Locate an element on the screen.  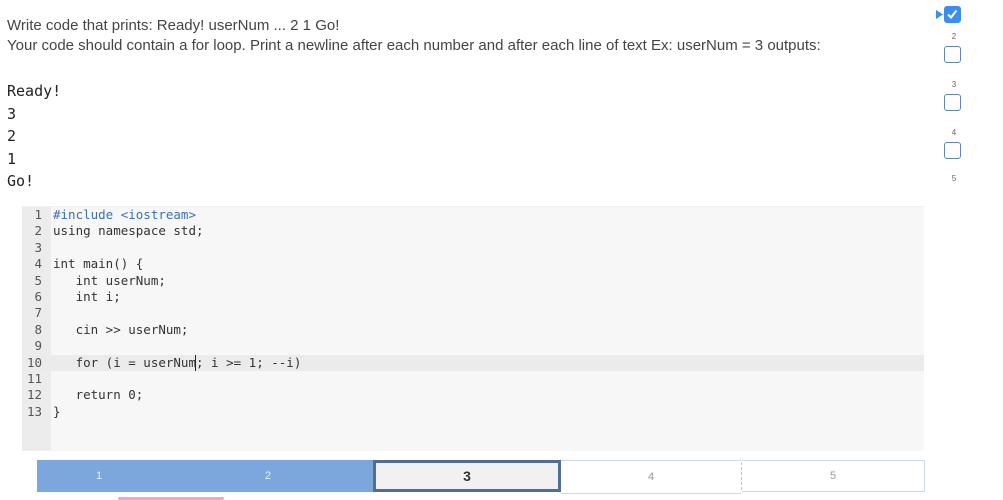
code-line-active: 10 for (i = userNum; i >= 1; --i) is located at coordinates (473, 362).